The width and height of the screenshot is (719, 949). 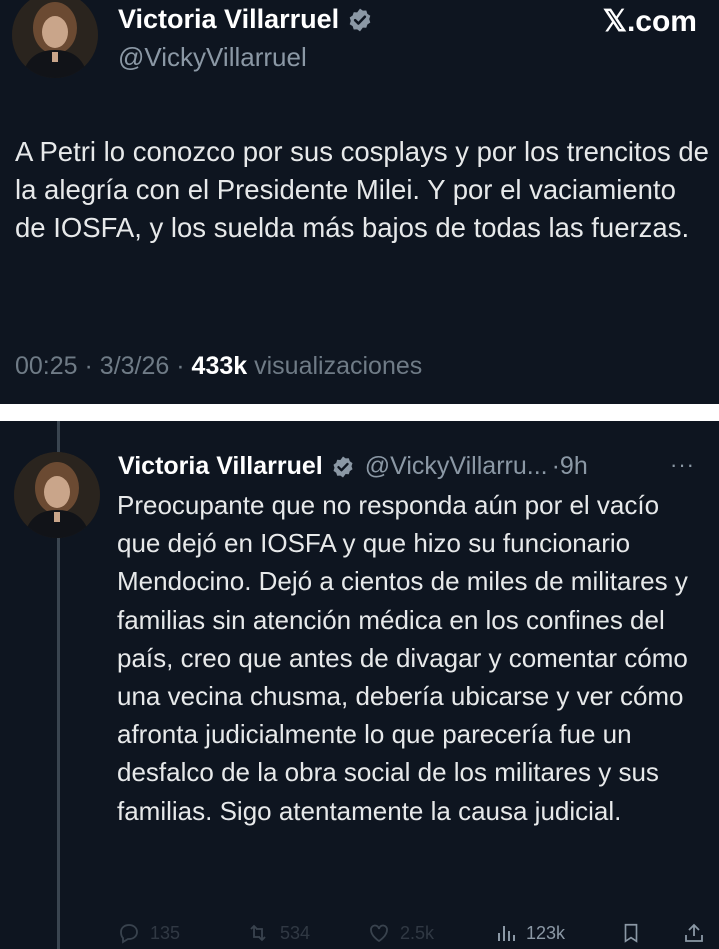 I want to click on retweet-icon, so click(x=258, y=933).